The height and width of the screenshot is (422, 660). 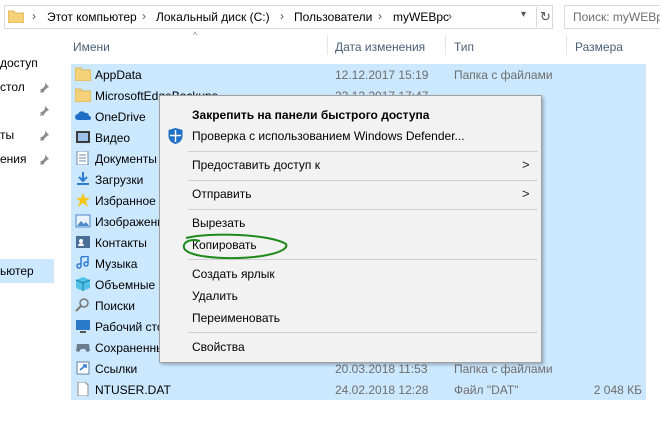 I want to click on nav-item-desktop: стол, so click(x=12, y=87).